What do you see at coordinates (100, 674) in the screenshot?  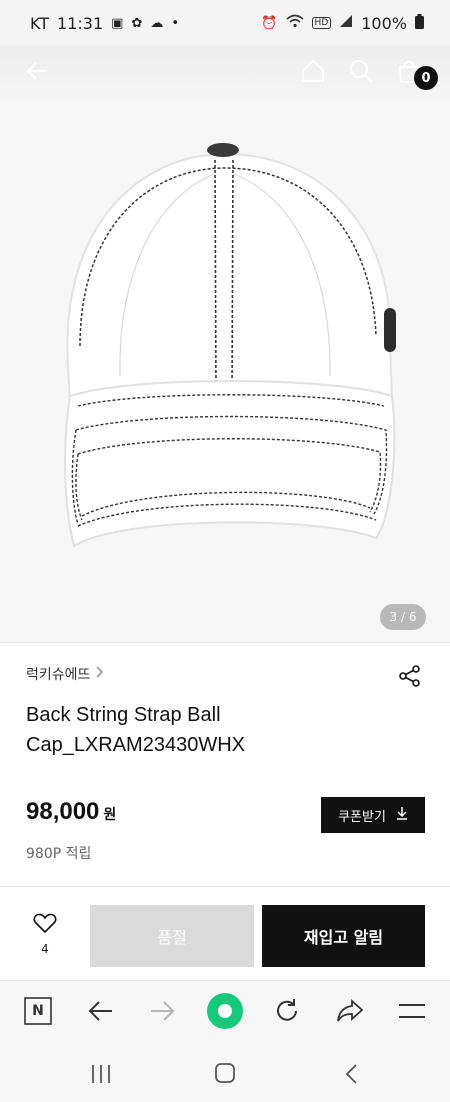 I see `chevron-right-icon` at bounding box center [100, 674].